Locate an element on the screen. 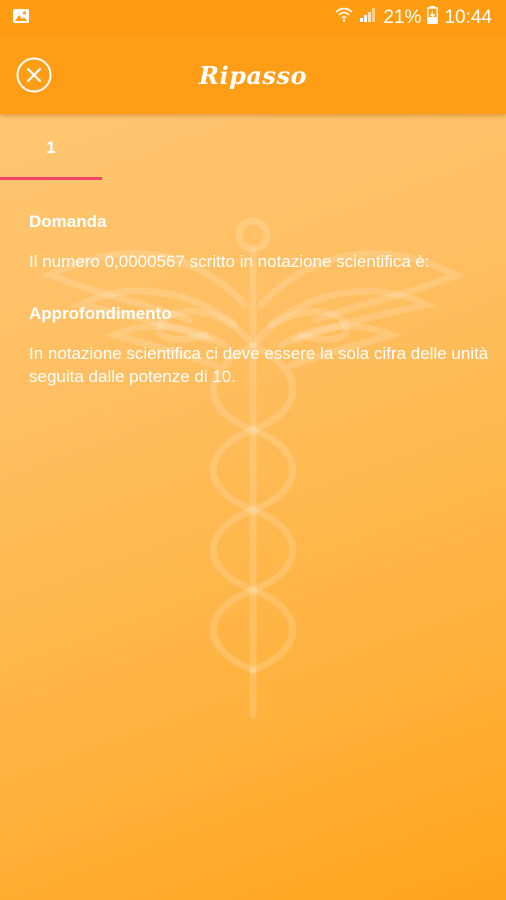 The height and width of the screenshot is (900, 506). status-left is located at coordinates (21, 18).